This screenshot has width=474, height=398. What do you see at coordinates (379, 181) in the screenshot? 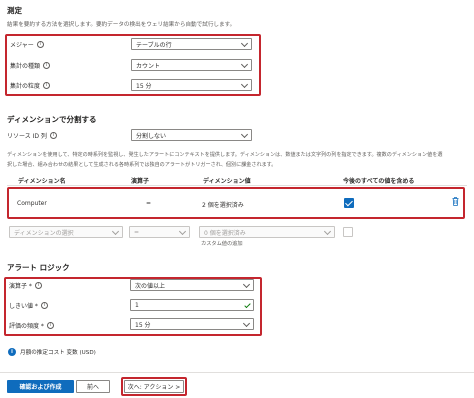
I see `column-header-include-future: 今後のすべての値を含める` at bounding box center [379, 181].